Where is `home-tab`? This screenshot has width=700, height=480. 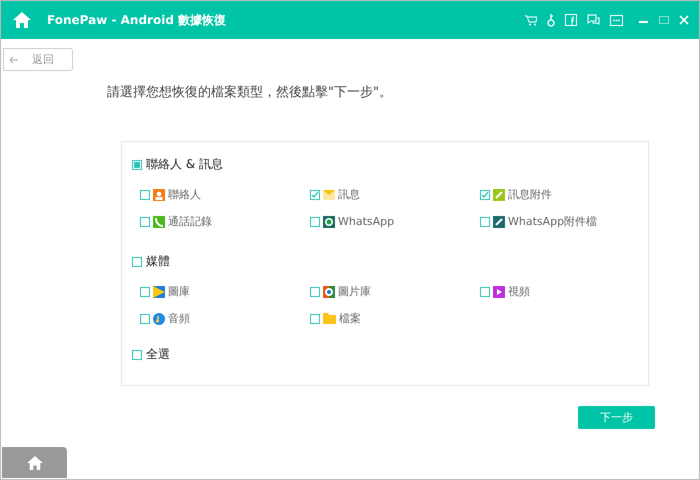
home-tab is located at coordinates (34, 462).